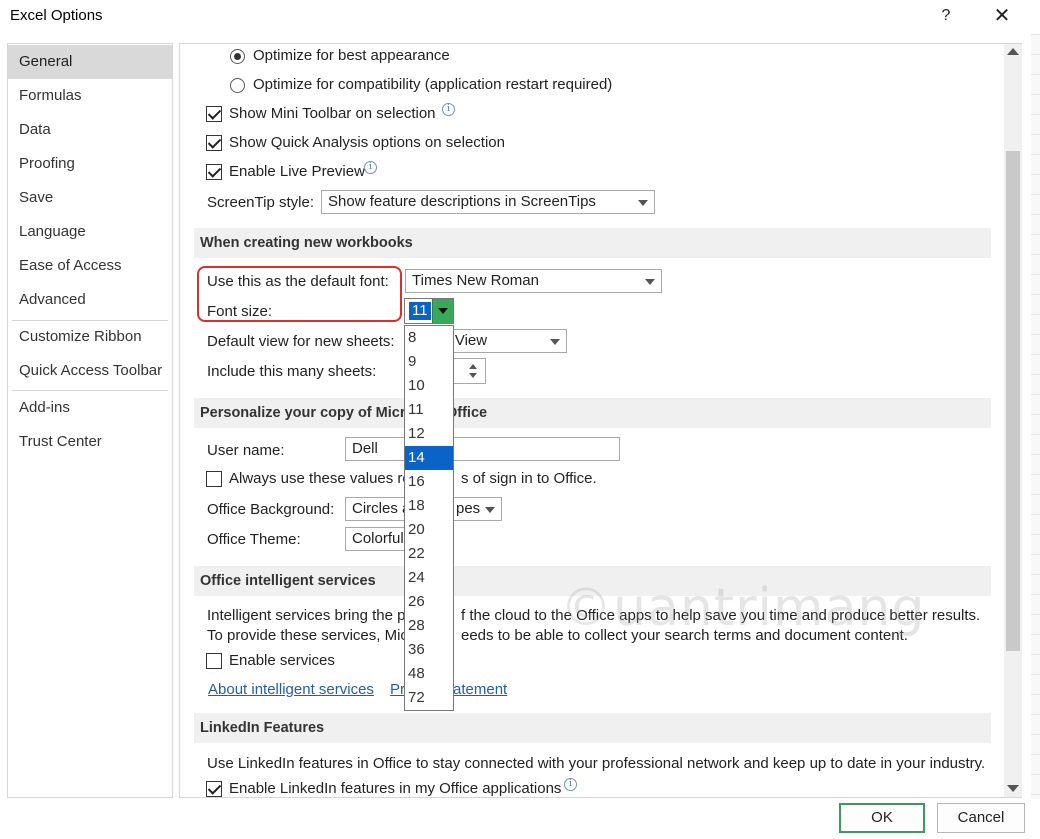  Describe the element at coordinates (429, 650) in the screenshot. I see `font-size-option: 36` at that location.